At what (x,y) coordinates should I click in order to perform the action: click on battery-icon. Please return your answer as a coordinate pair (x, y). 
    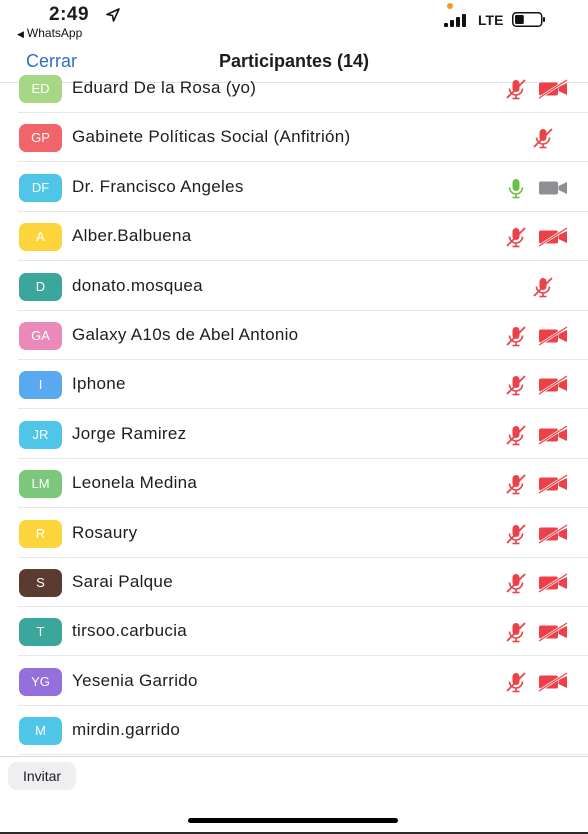
    Looking at the image, I should click on (528, 19).